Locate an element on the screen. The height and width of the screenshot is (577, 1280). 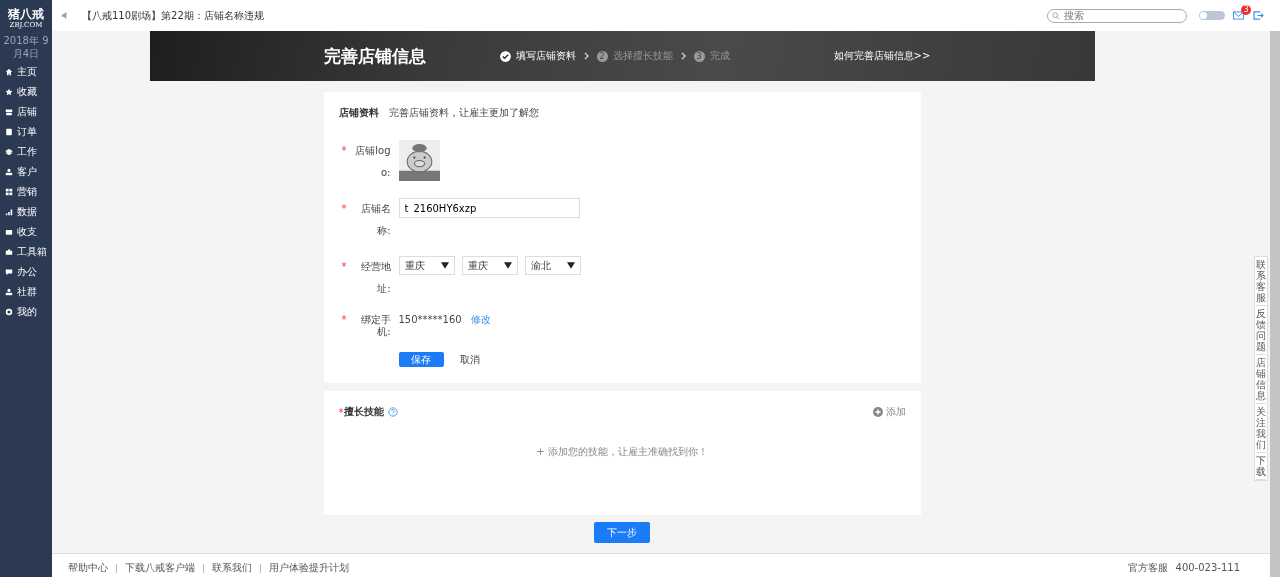
banner-title: 完善店铺信息 is located at coordinates (375, 56).